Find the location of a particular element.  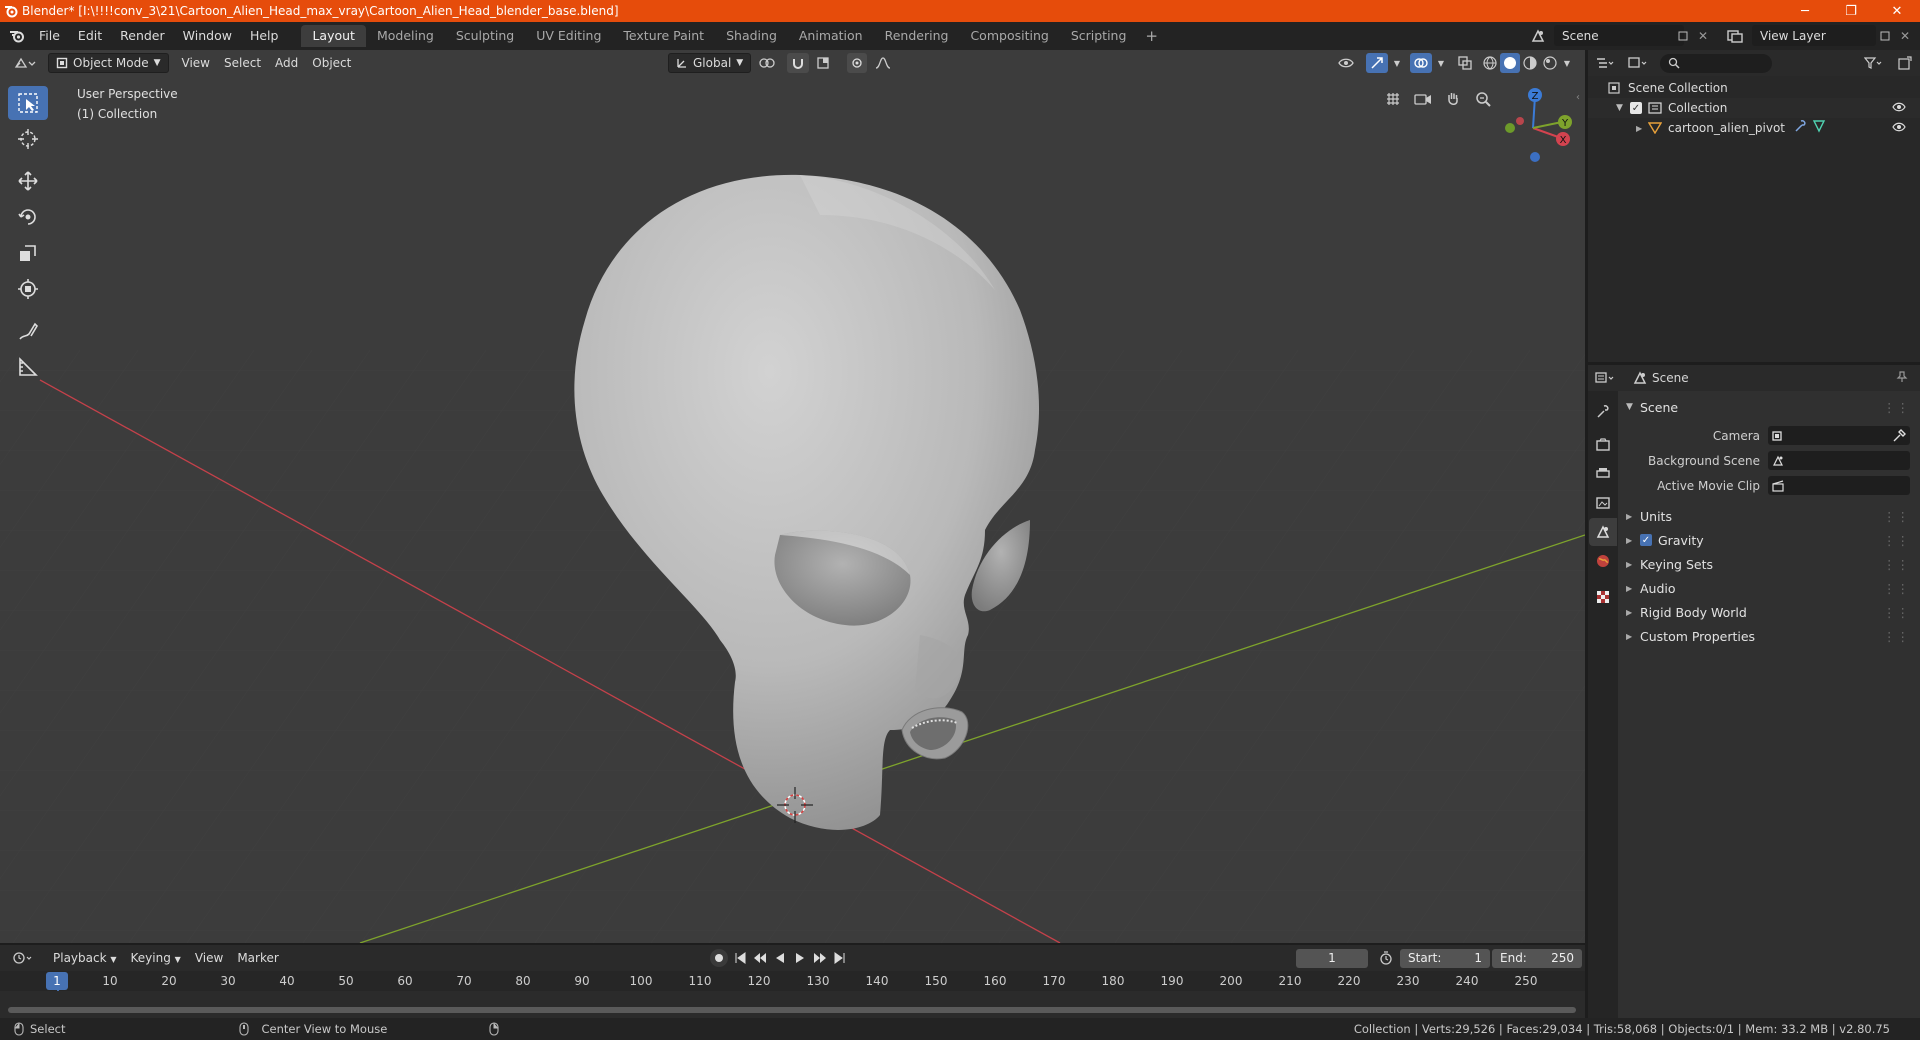

mesh-data-icon is located at coordinates (1819, 126).